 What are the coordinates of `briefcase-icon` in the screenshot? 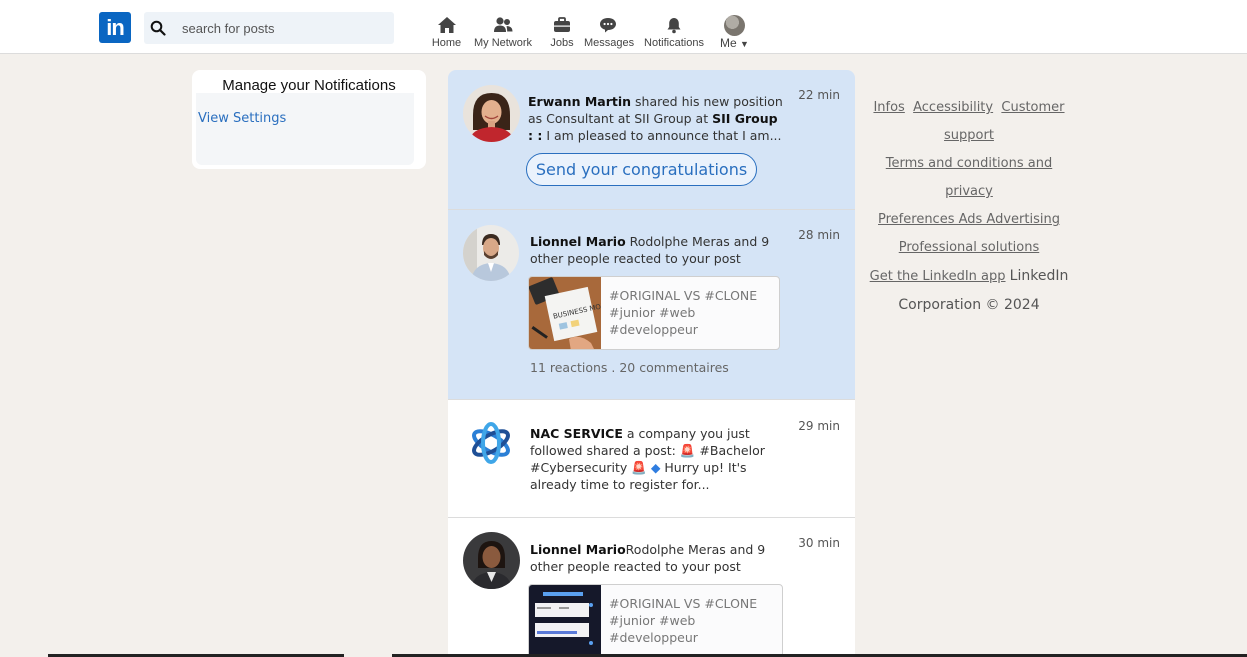 It's located at (562, 24).